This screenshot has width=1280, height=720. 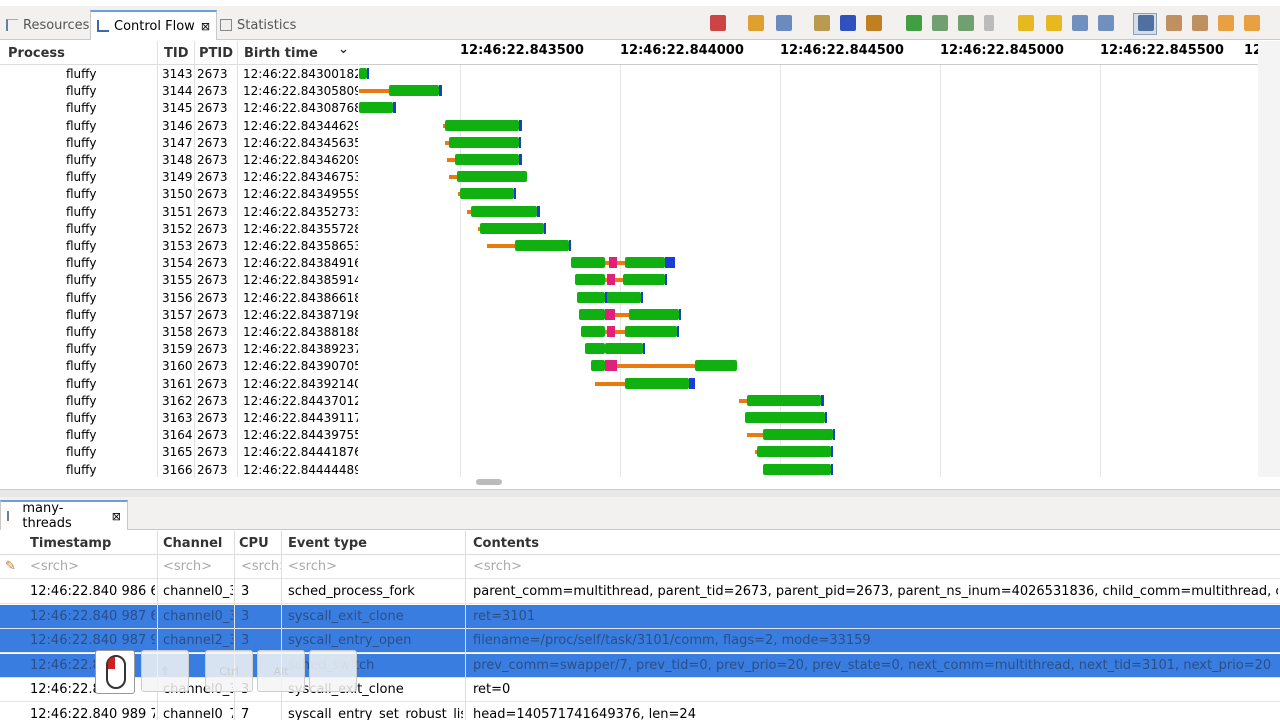 I want to click on next-marker-icon, so click(x=966, y=23).